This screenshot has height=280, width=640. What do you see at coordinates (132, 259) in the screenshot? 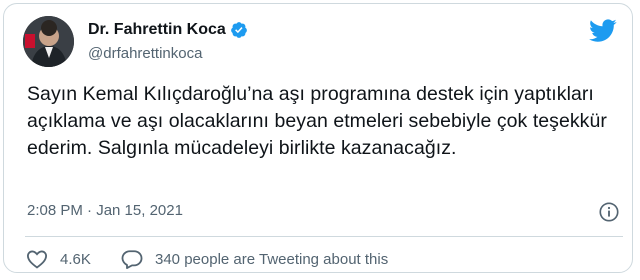
I see `speech-bubble-icon` at bounding box center [132, 259].